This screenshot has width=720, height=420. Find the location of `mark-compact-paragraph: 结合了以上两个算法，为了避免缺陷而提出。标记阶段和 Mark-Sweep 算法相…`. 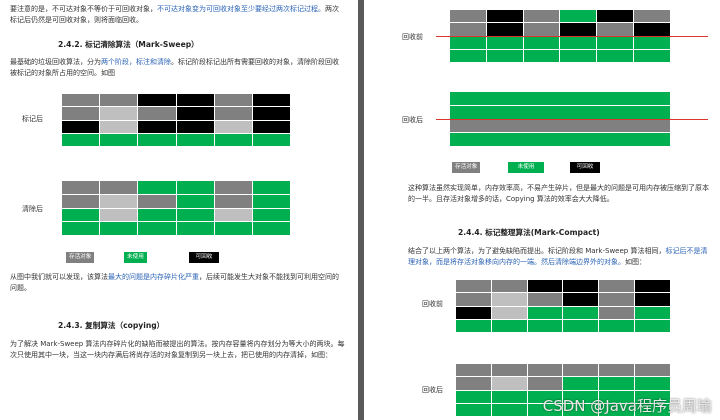

mark-compact-paragraph: 结合了以上两个算法，为了避免缺陷而提出。标记阶段和 Mark-Sweep 算法相… is located at coordinates (560, 257).